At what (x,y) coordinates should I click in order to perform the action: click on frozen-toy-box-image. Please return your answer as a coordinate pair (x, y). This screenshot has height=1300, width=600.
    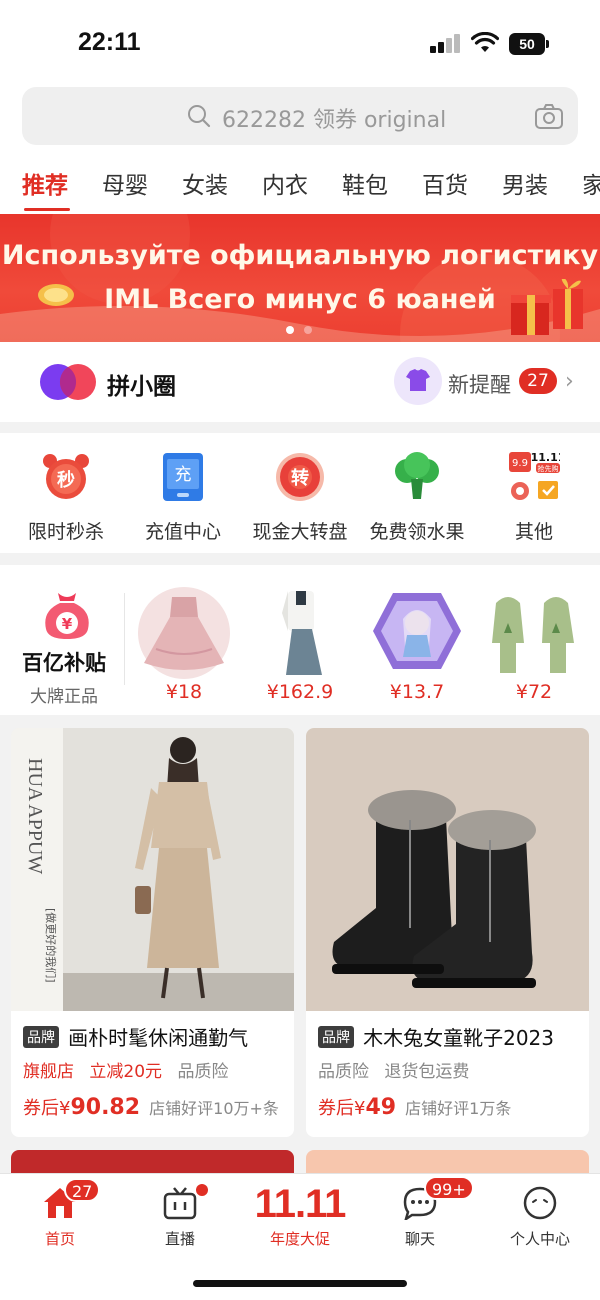
    Looking at the image, I should click on (417, 631).